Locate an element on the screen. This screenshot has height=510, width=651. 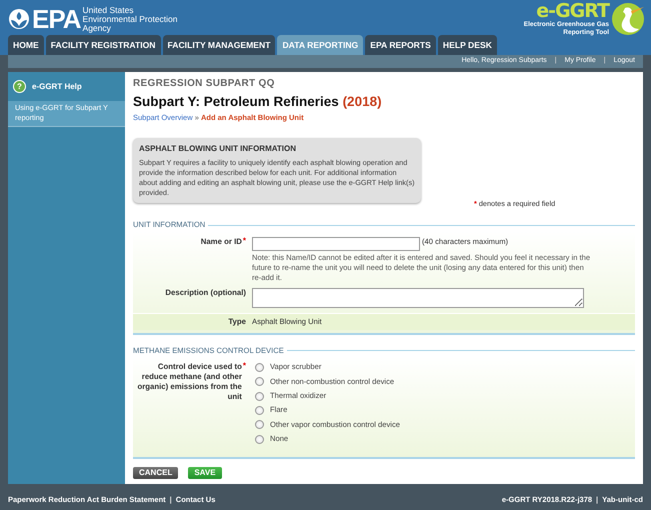
name-input is located at coordinates (336, 243).